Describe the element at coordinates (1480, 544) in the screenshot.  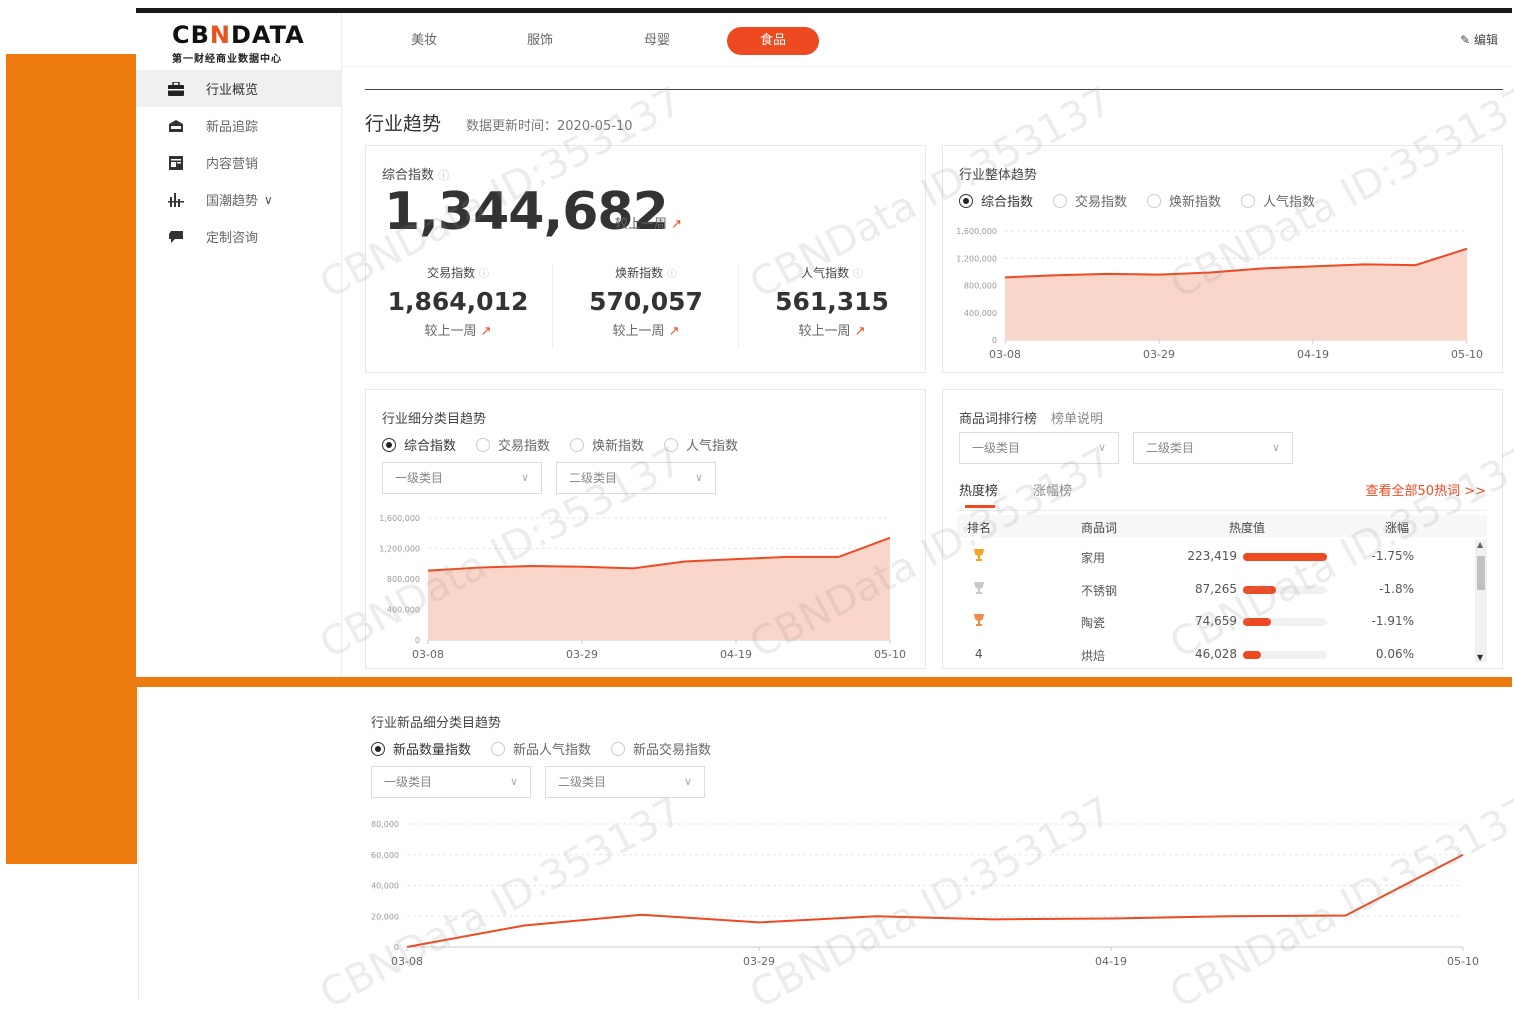
I see `scroll-up-icon: ▲` at that location.